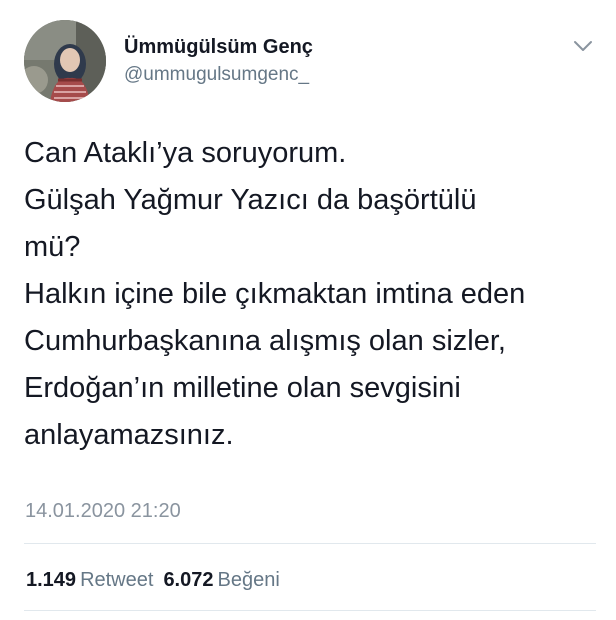 This screenshot has width=616, height=620. What do you see at coordinates (52, 247) in the screenshot?
I see `tweet-text-line: mü?` at bounding box center [52, 247].